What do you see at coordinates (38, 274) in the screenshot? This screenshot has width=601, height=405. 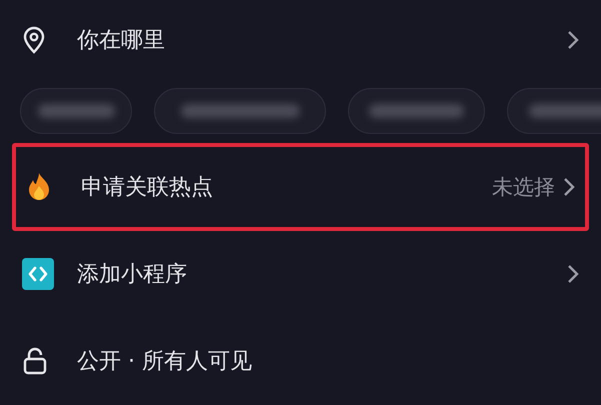 I see `link-icon` at bounding box center [38, 274].